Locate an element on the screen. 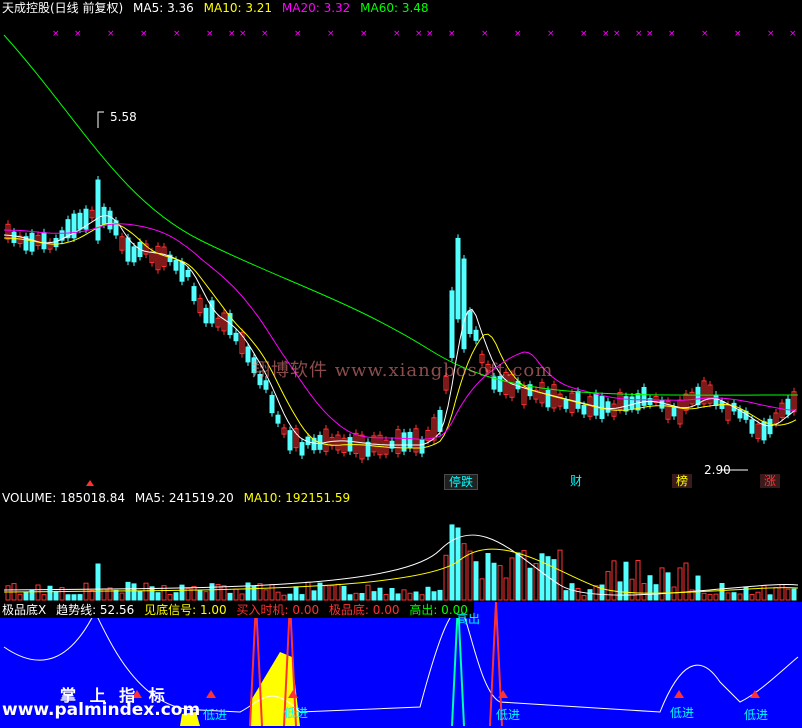 The height and width of the screenshot is (728, 802). bottom-value: 极品底: 0.00 is located at coordinates (364, 610).